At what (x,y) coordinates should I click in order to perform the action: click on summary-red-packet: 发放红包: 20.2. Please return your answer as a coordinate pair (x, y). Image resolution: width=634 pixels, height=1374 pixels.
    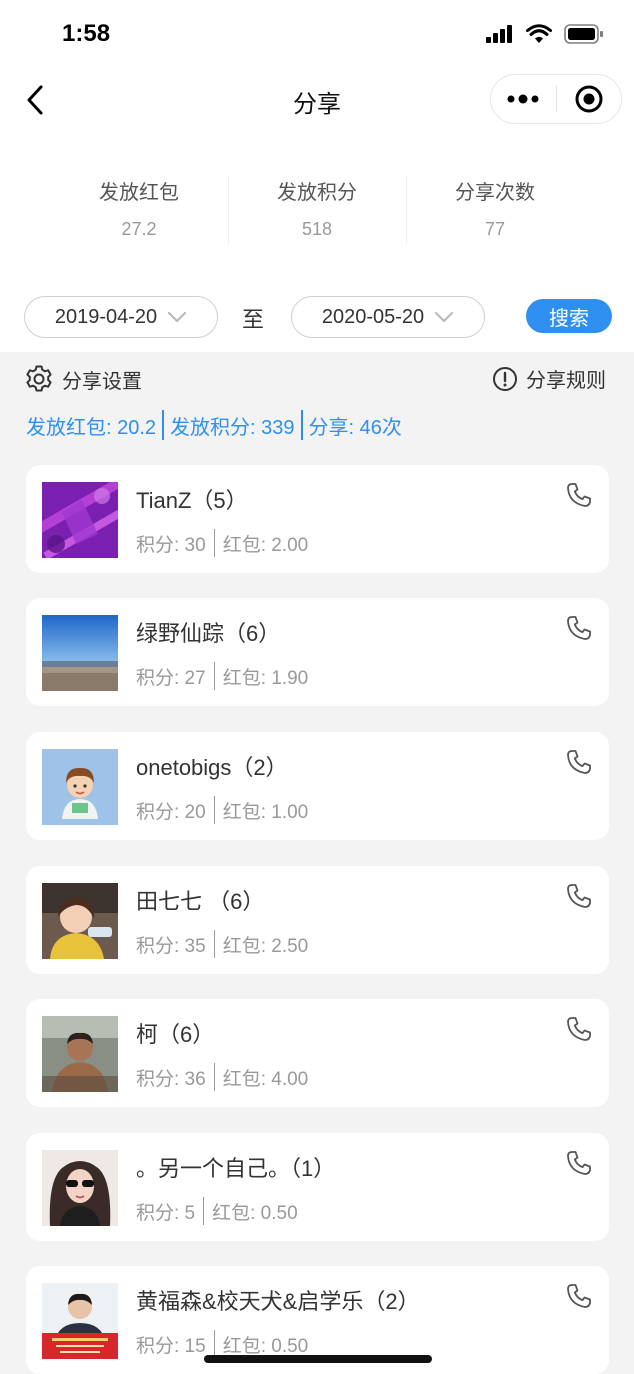
    Looking at the image, I should click on (91, 427).